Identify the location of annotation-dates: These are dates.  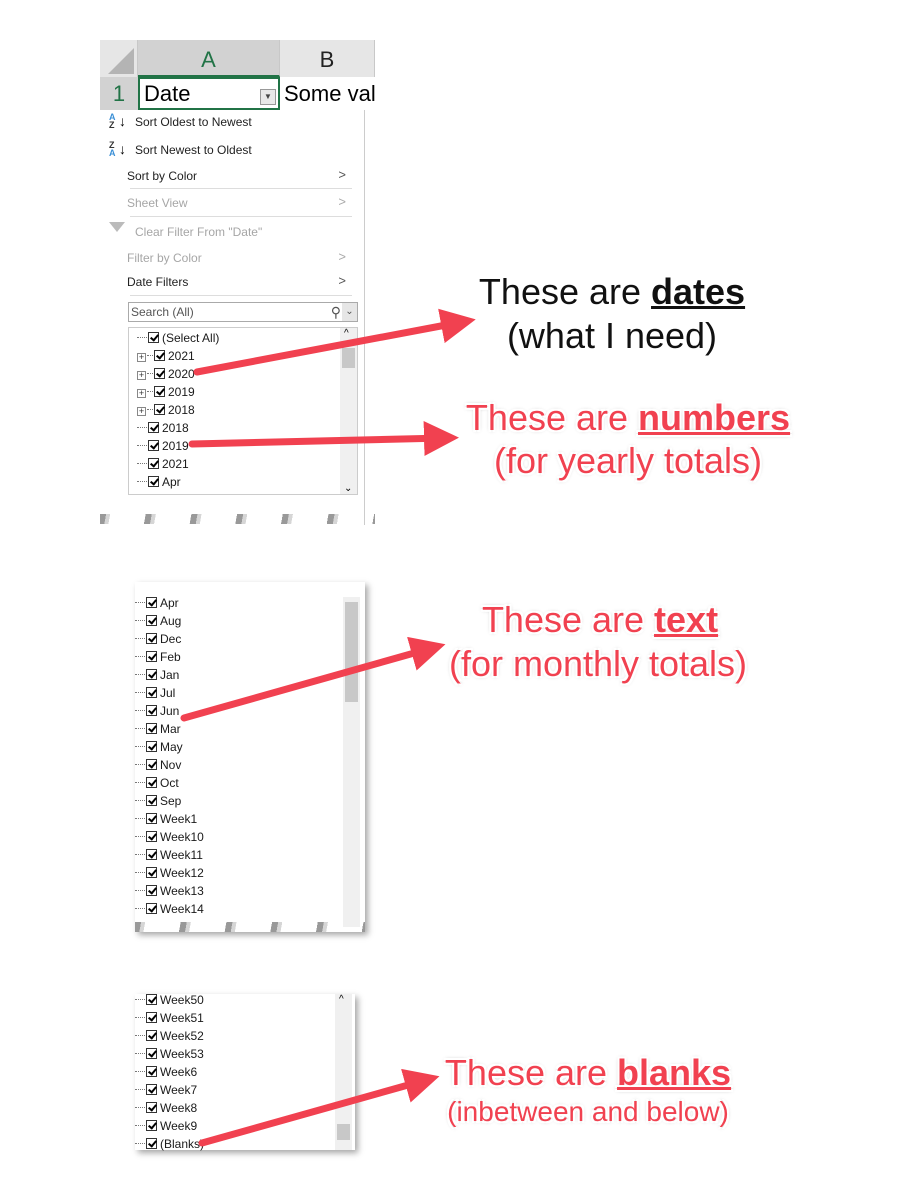
(612, 291).